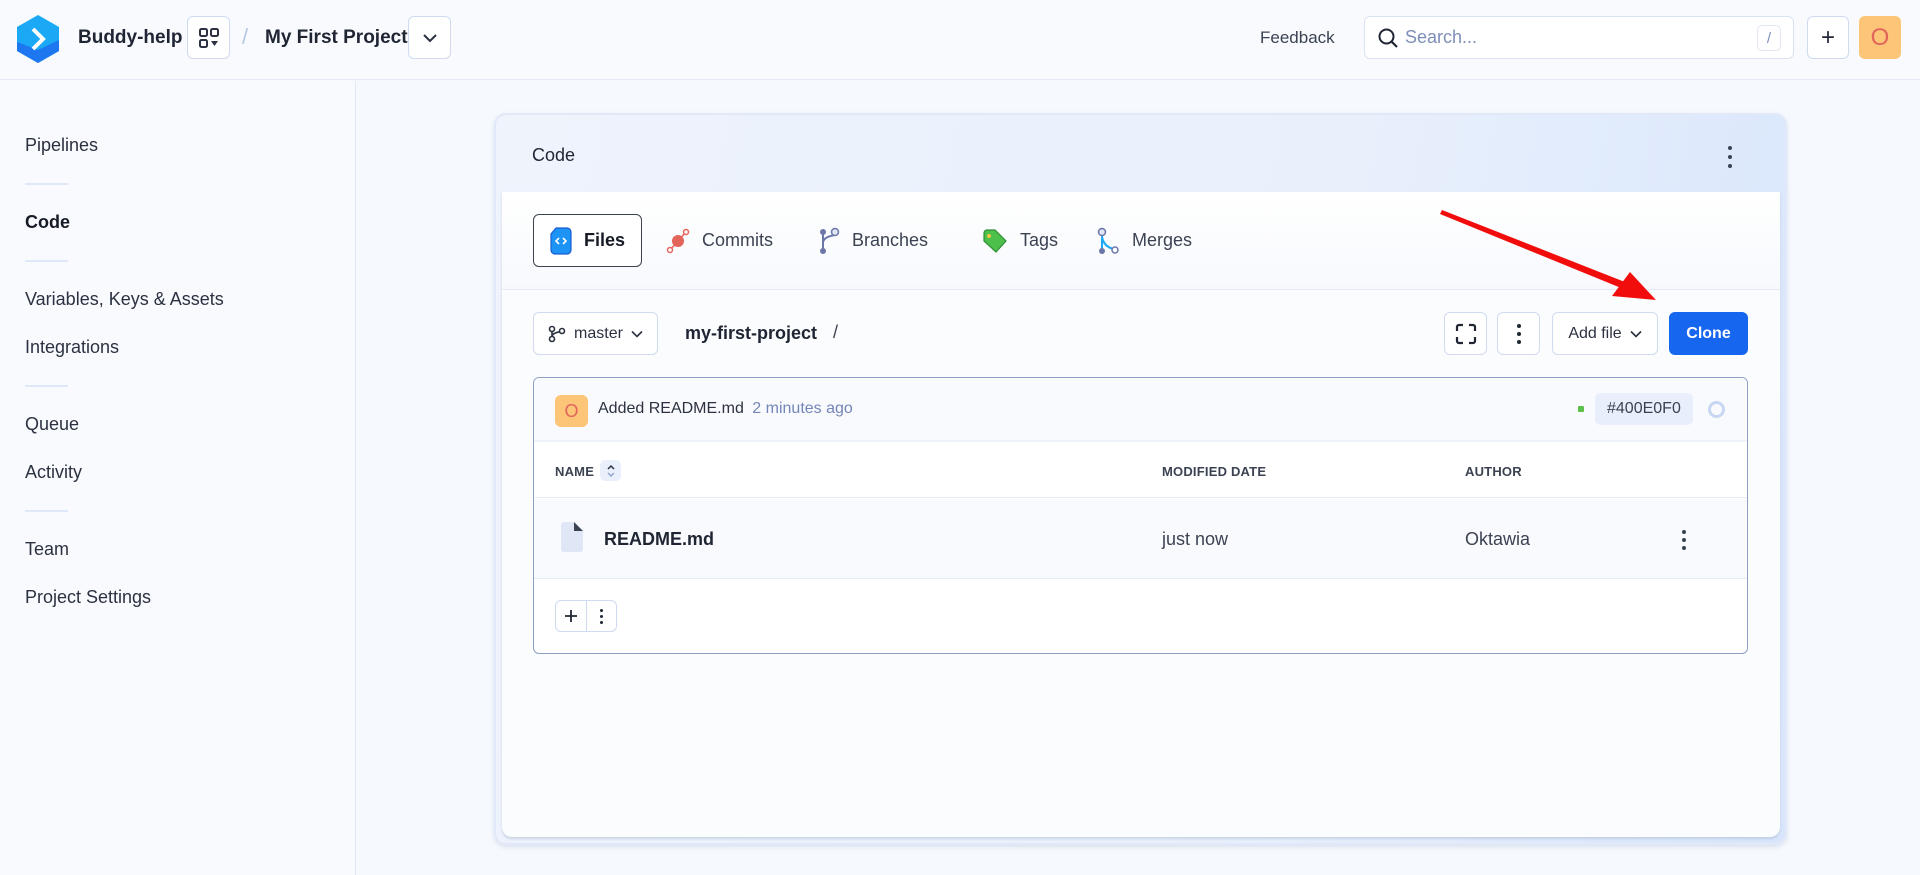 The height and width of the screenshot is (875, 1920). Describe the element at coordinates (995, 240) in the screenshot. I see `tag-icon` at that location.